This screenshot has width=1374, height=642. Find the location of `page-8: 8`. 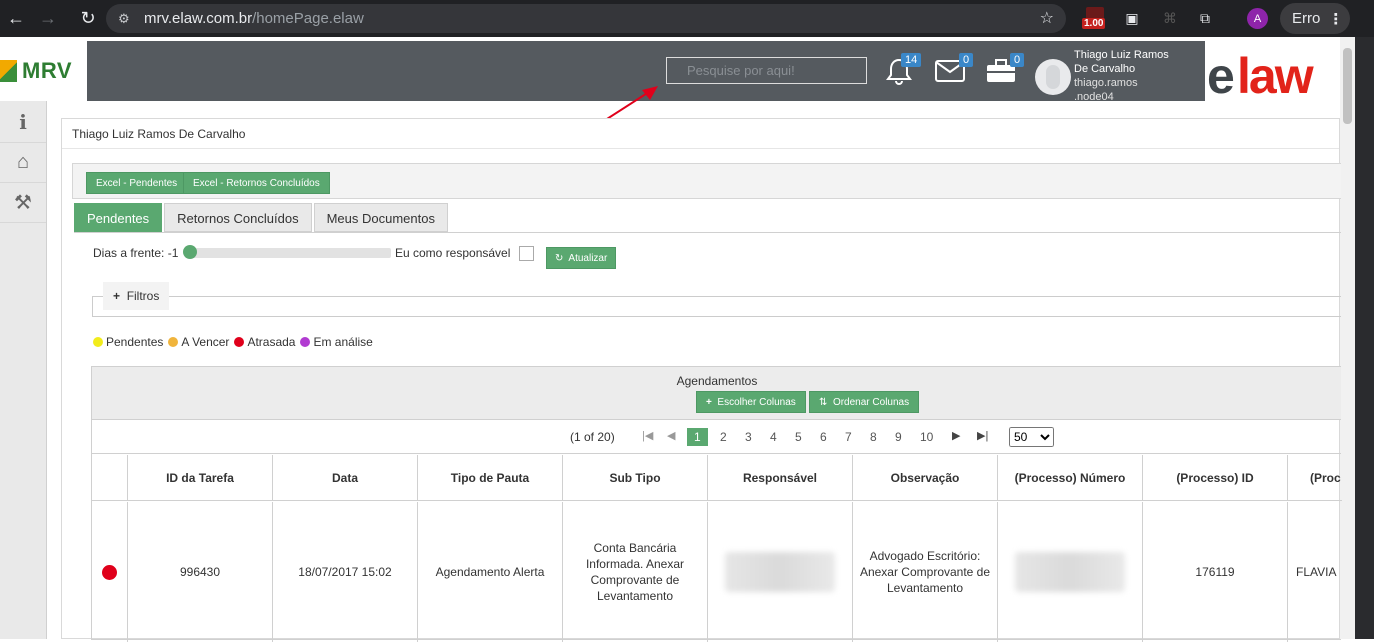

page-8: 8 is located at coordinates (873, 437).